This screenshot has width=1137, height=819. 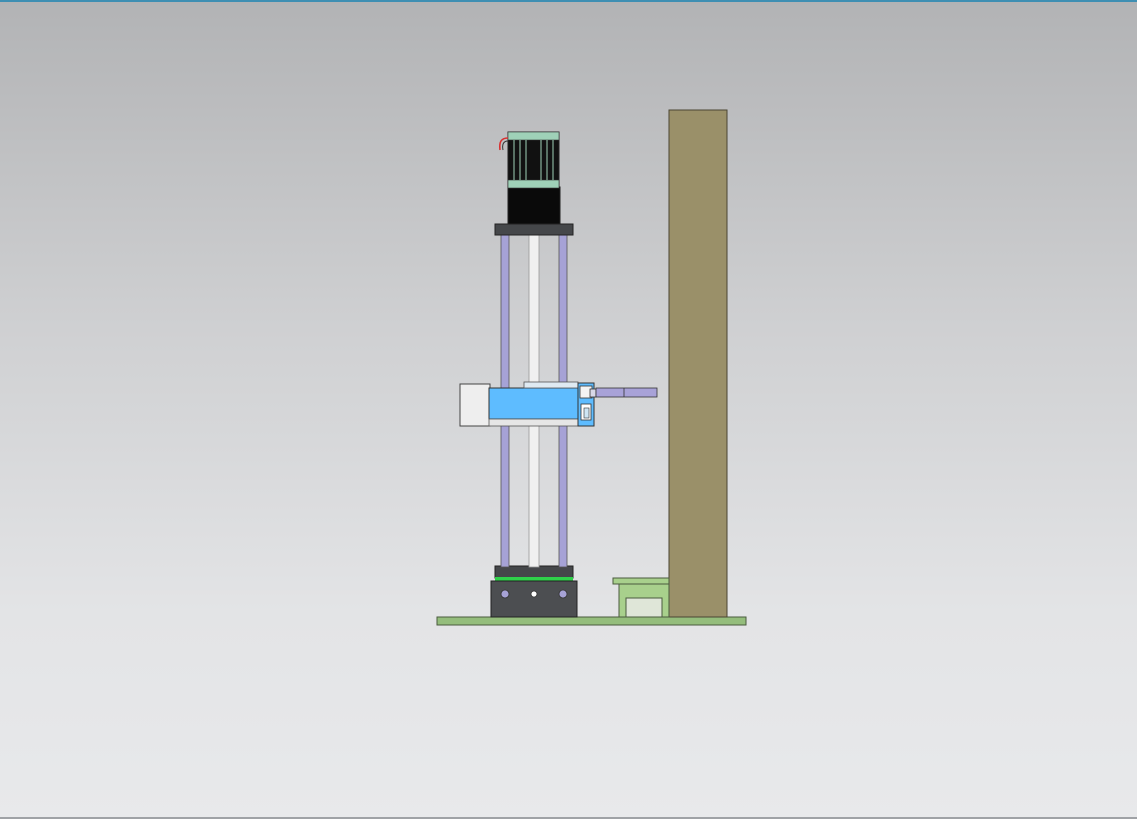 I want to click on carriage, so click(x=527, y=404).